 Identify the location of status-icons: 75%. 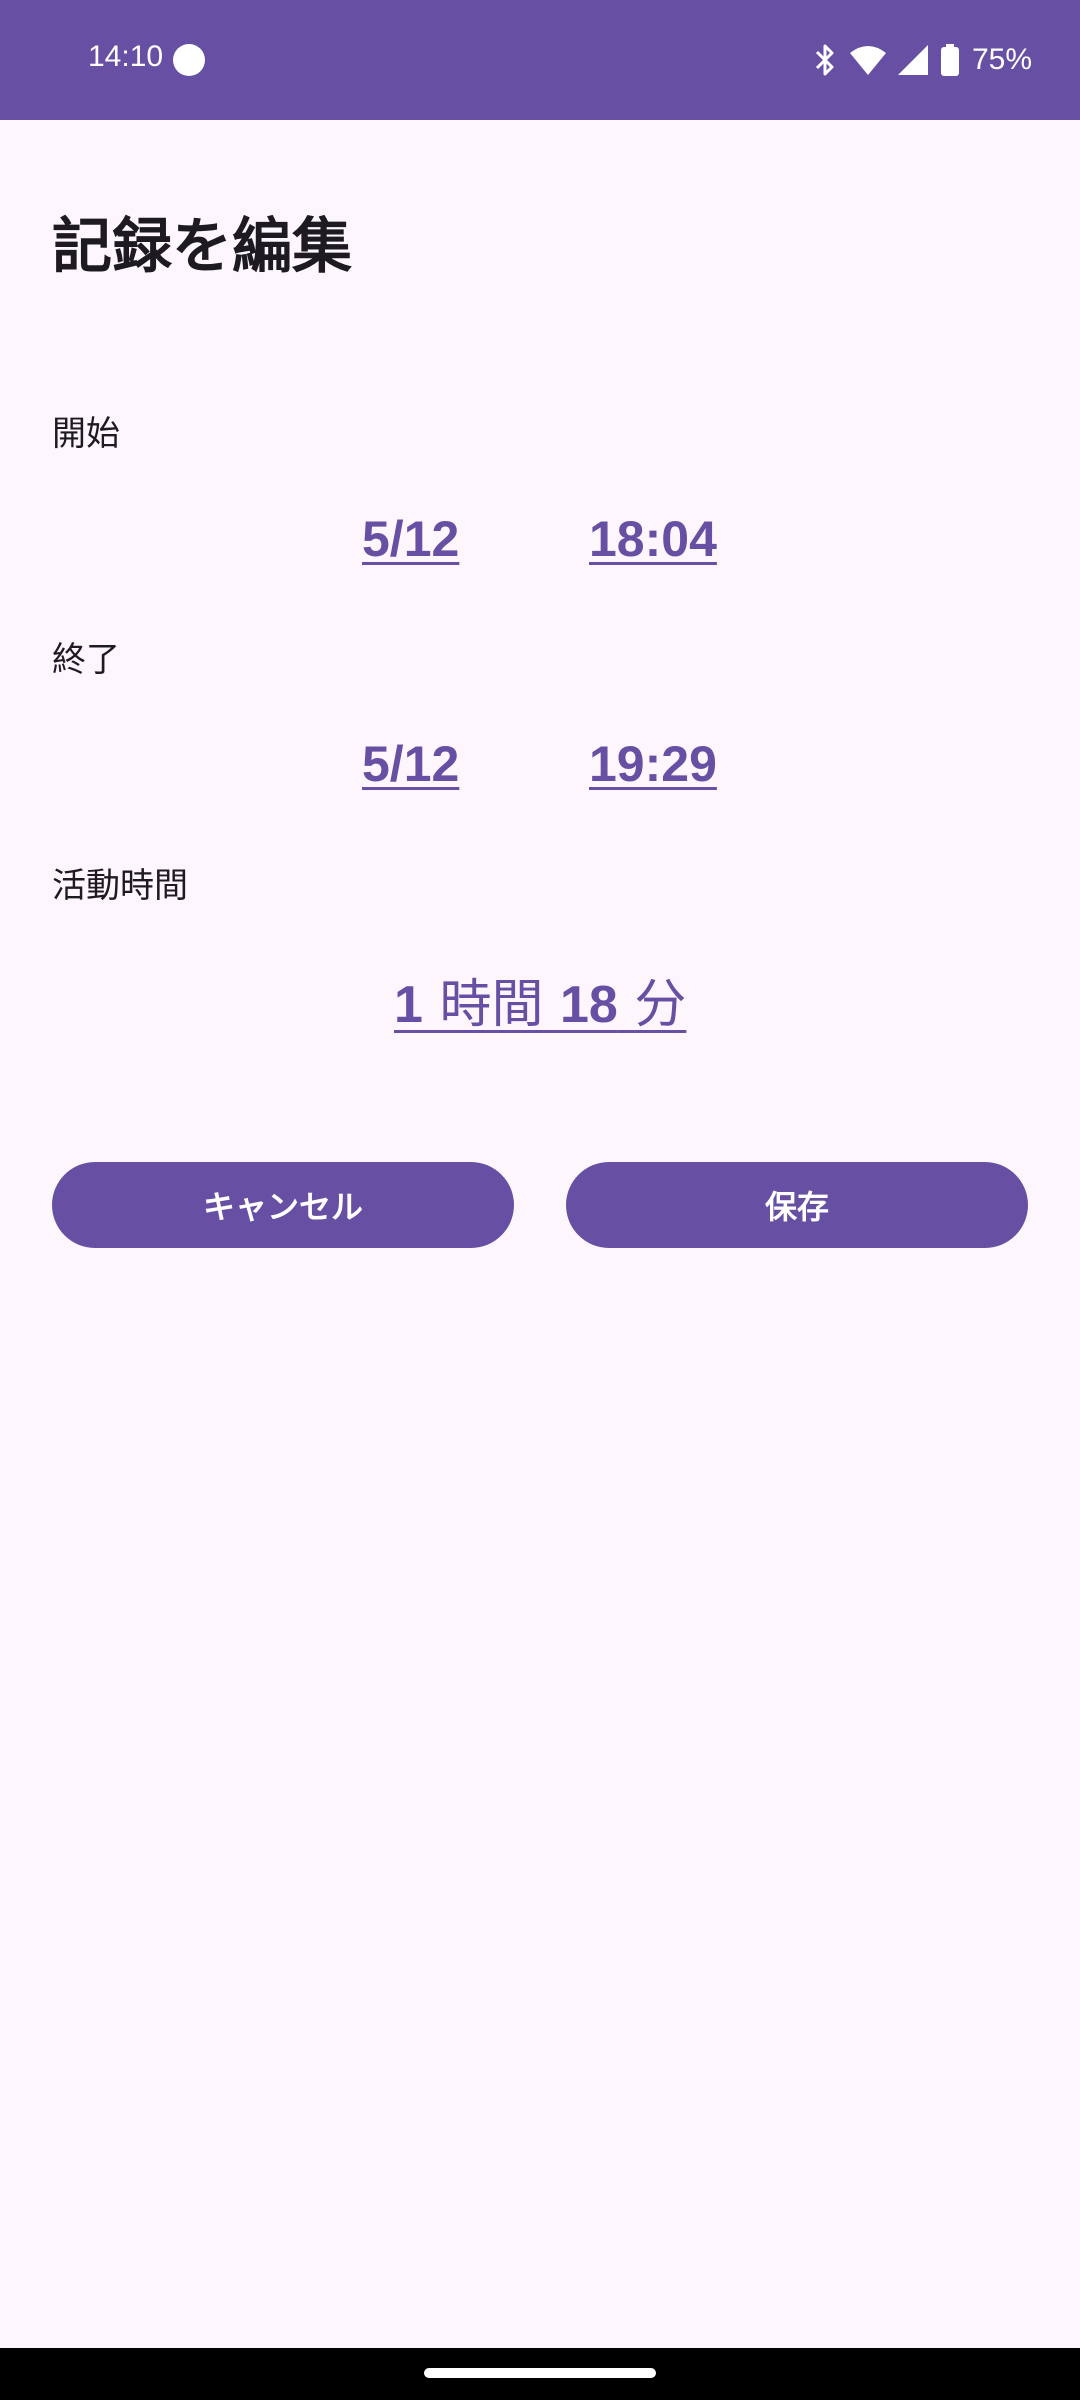
(922, 60).